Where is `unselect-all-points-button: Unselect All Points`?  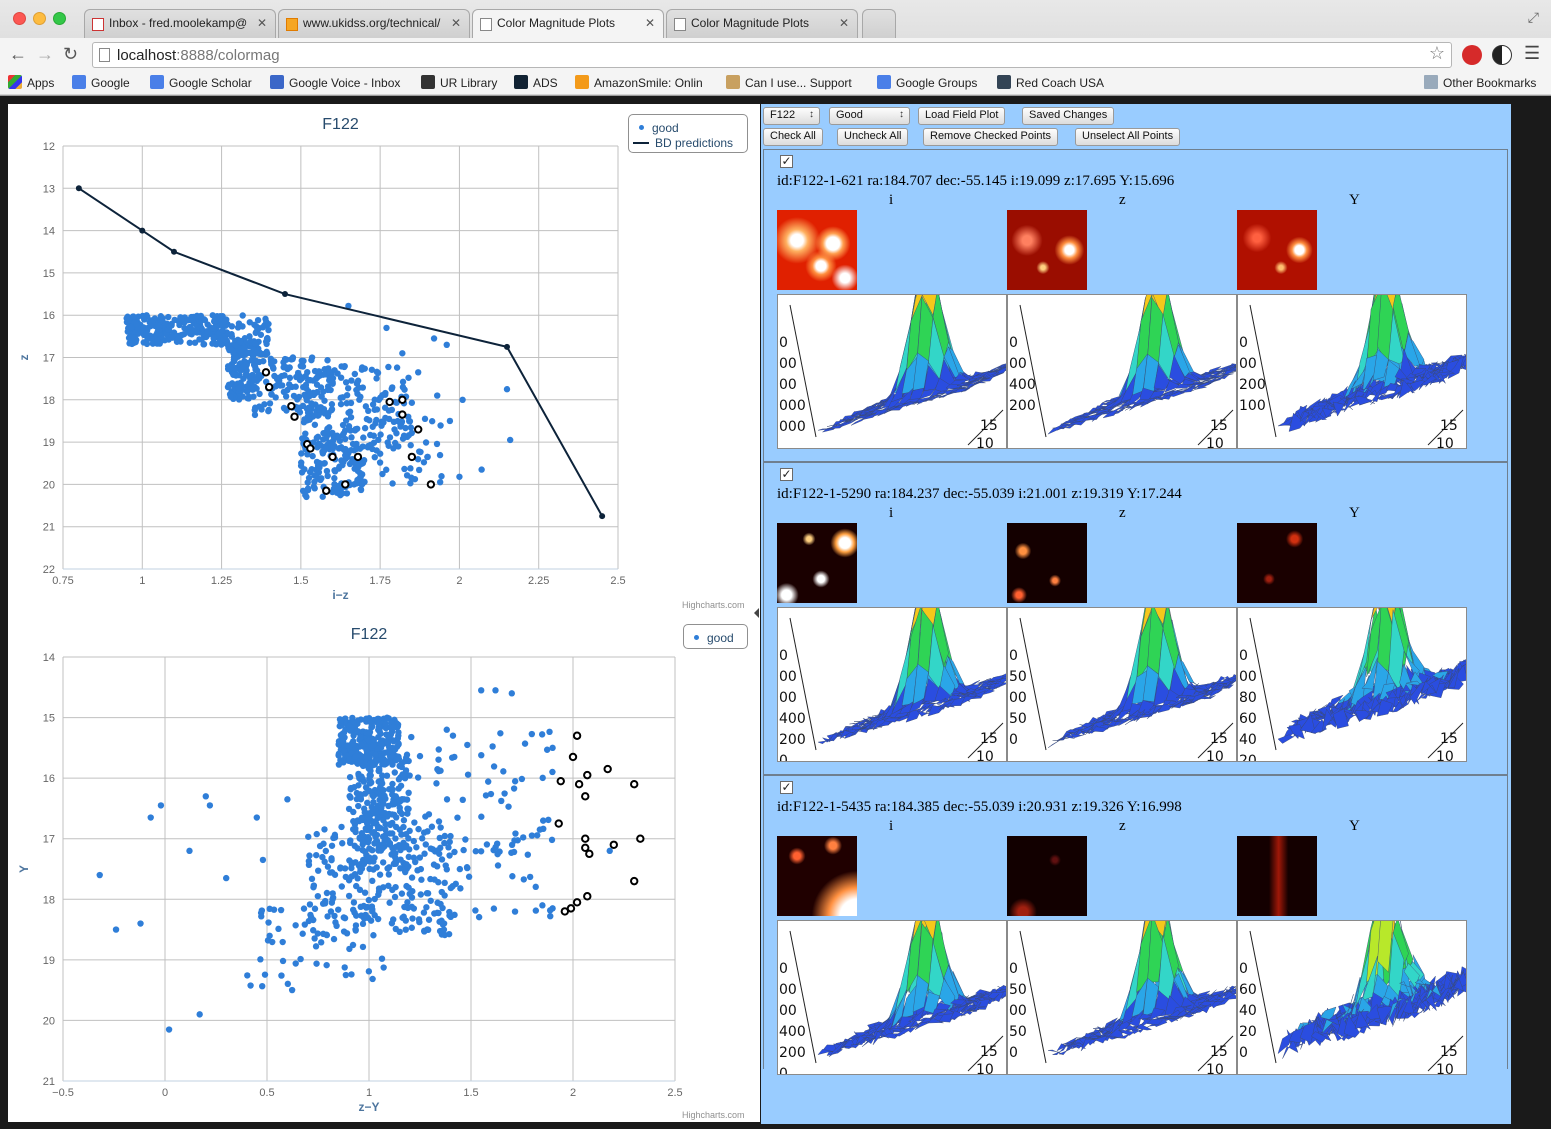
unselect-all-points-button: Unselect All Points is located at coordinates (1128, 137).